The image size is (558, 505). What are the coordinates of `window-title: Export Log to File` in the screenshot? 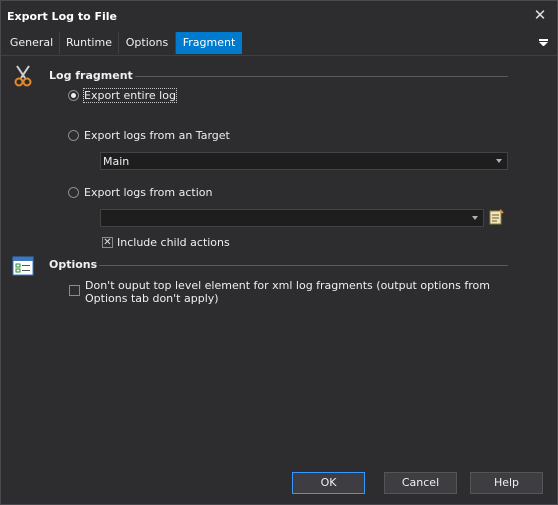 It's located at (62, 16).